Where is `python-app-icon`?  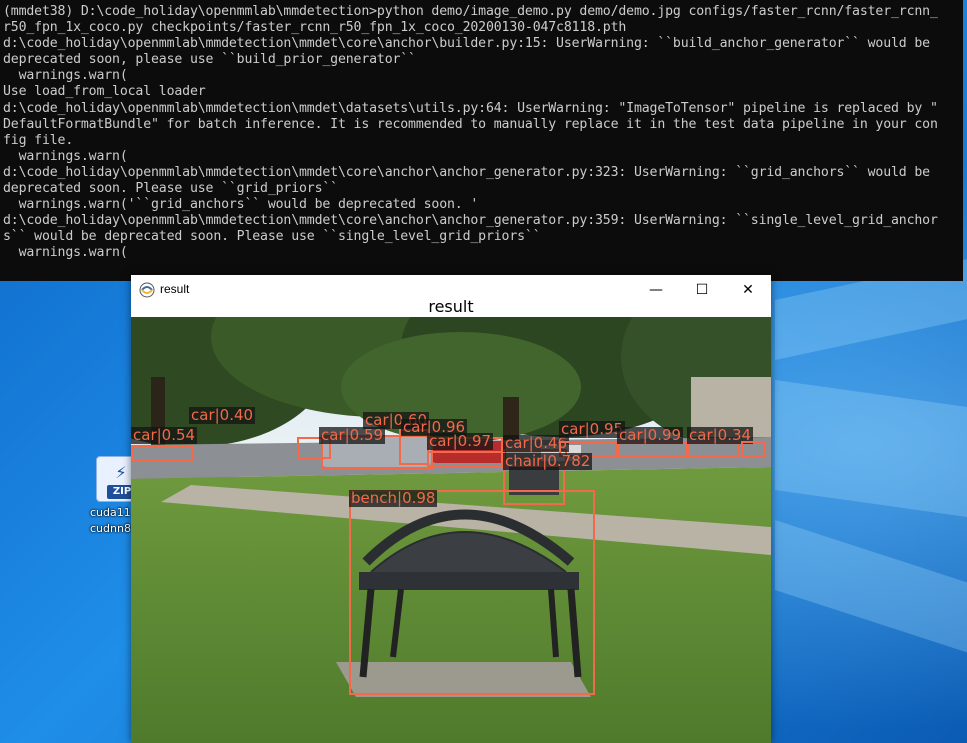 python-app-icon is located at coordinates (147, 290).